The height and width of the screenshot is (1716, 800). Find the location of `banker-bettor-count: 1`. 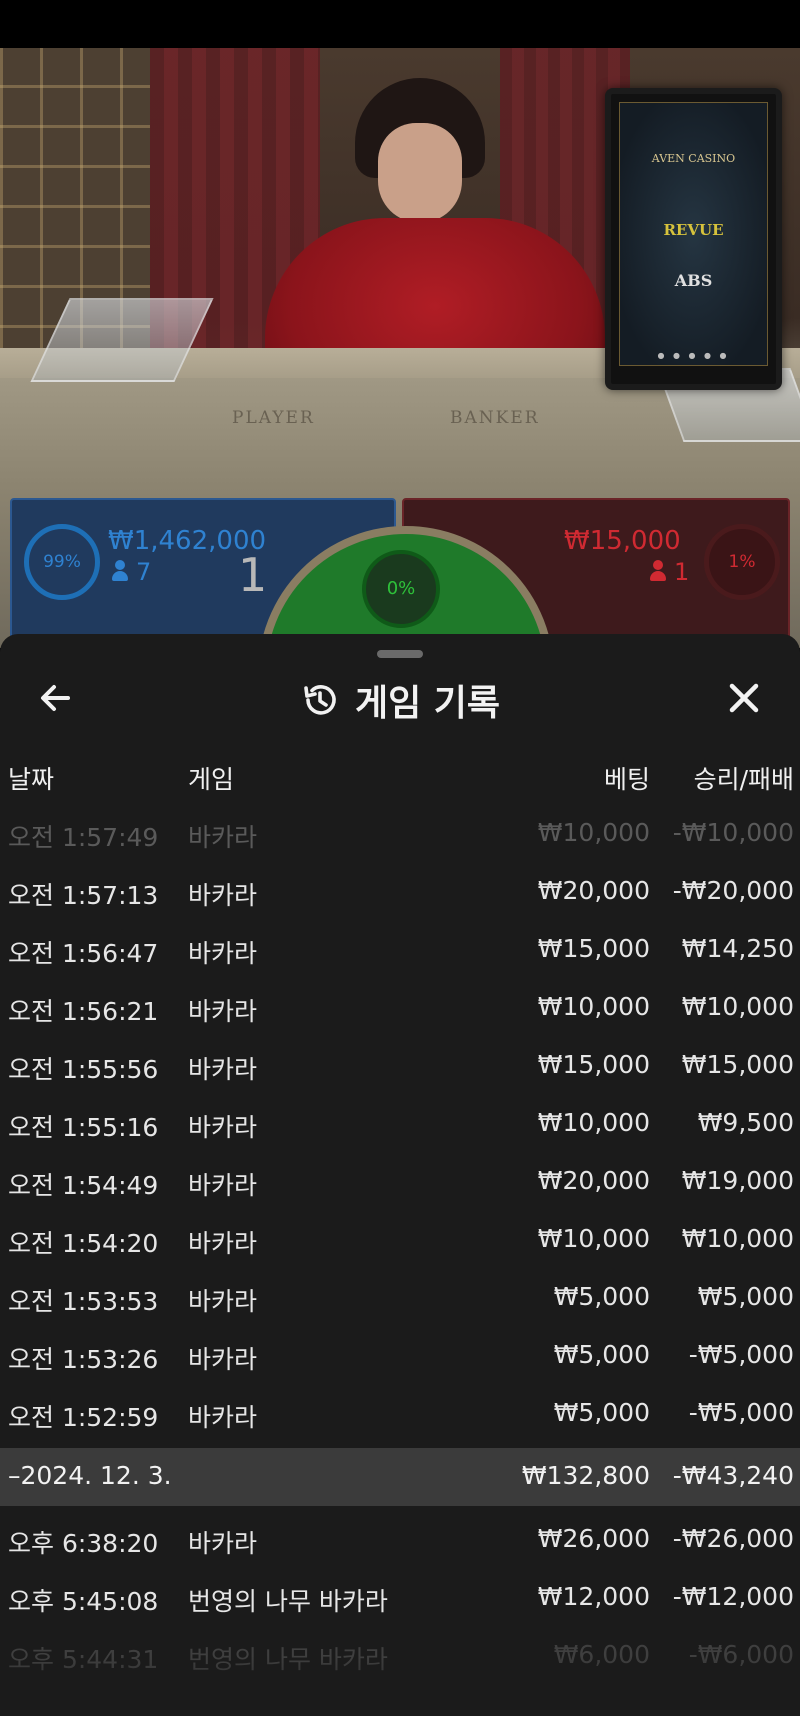

banker-bettor-count: 1 is located at coordinates (682, 572).